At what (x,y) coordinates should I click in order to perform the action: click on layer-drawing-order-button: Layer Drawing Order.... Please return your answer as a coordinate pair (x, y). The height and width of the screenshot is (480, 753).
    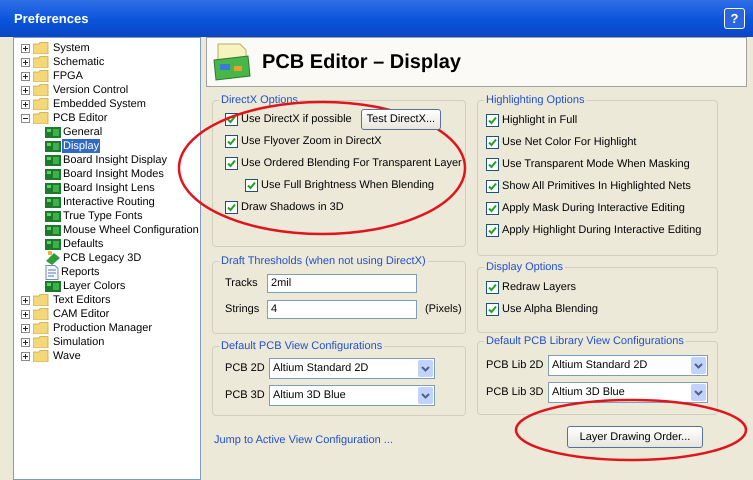
    Looking at the image, I should click on (635, 437).